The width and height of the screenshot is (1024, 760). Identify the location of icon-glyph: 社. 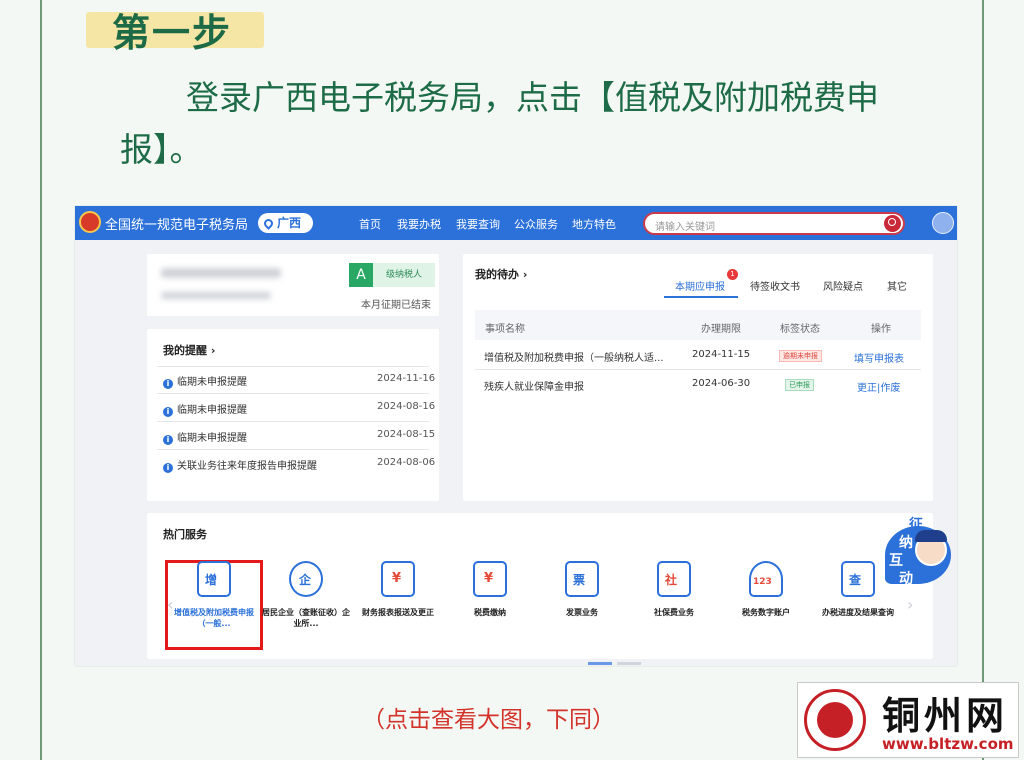
(671, 580).